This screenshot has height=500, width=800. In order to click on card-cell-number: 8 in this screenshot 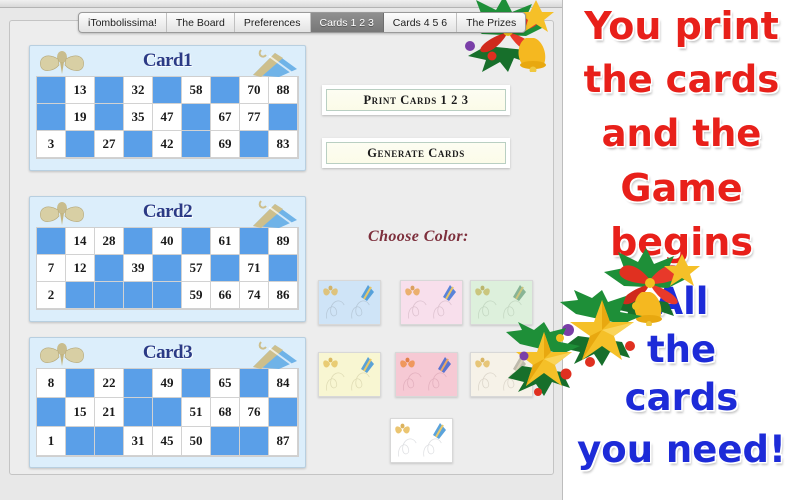, I will do `click(51, 383)`.